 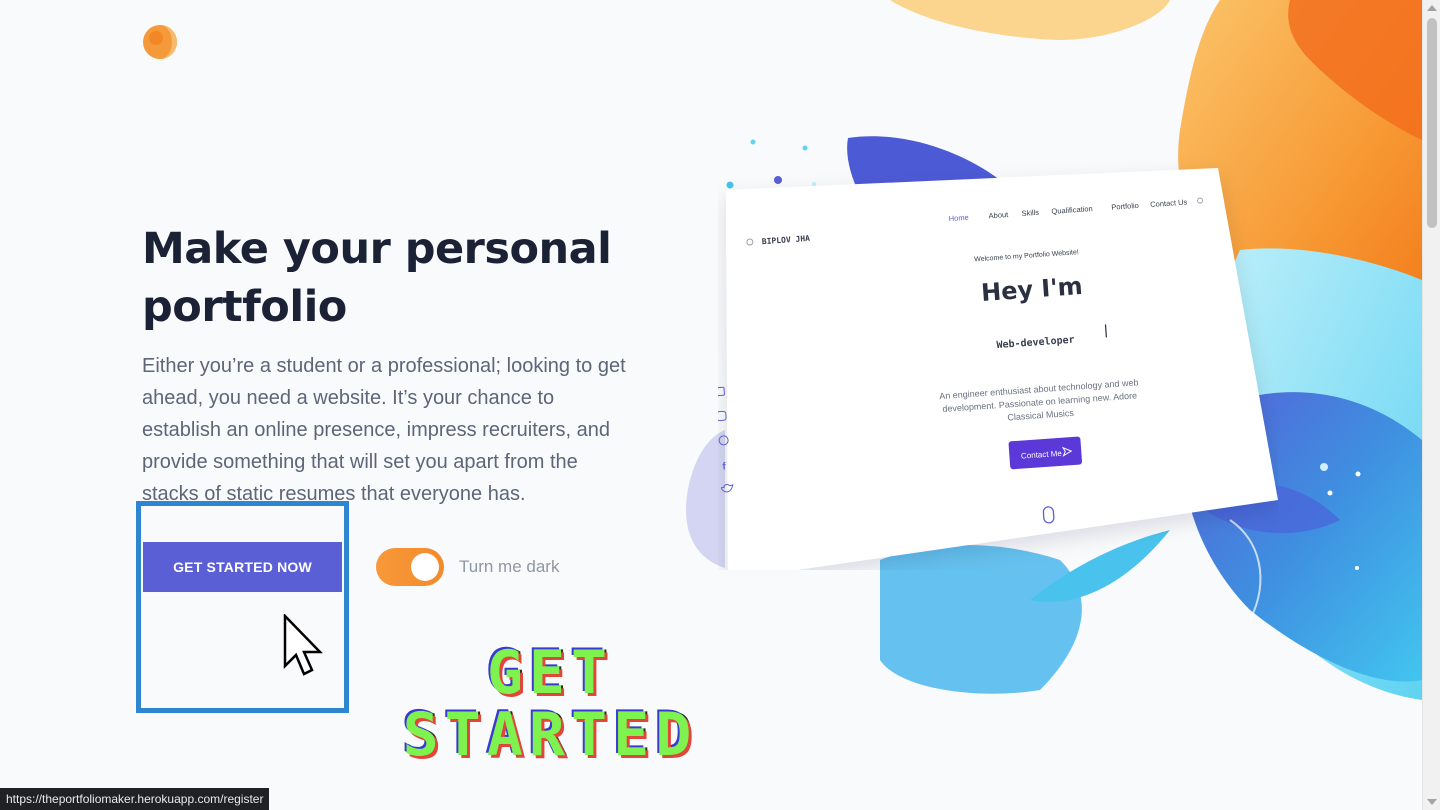 What do you see at coordinates (303, 645) in the screenshot?
I see `mouse-cursor-icon` at bounding box center [303, 645].